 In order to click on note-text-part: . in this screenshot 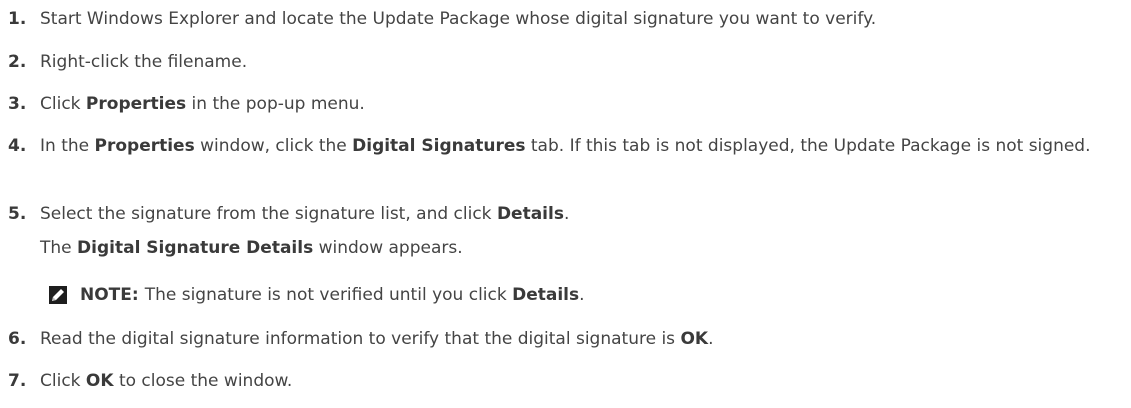, I will do `click(582, 295)`.